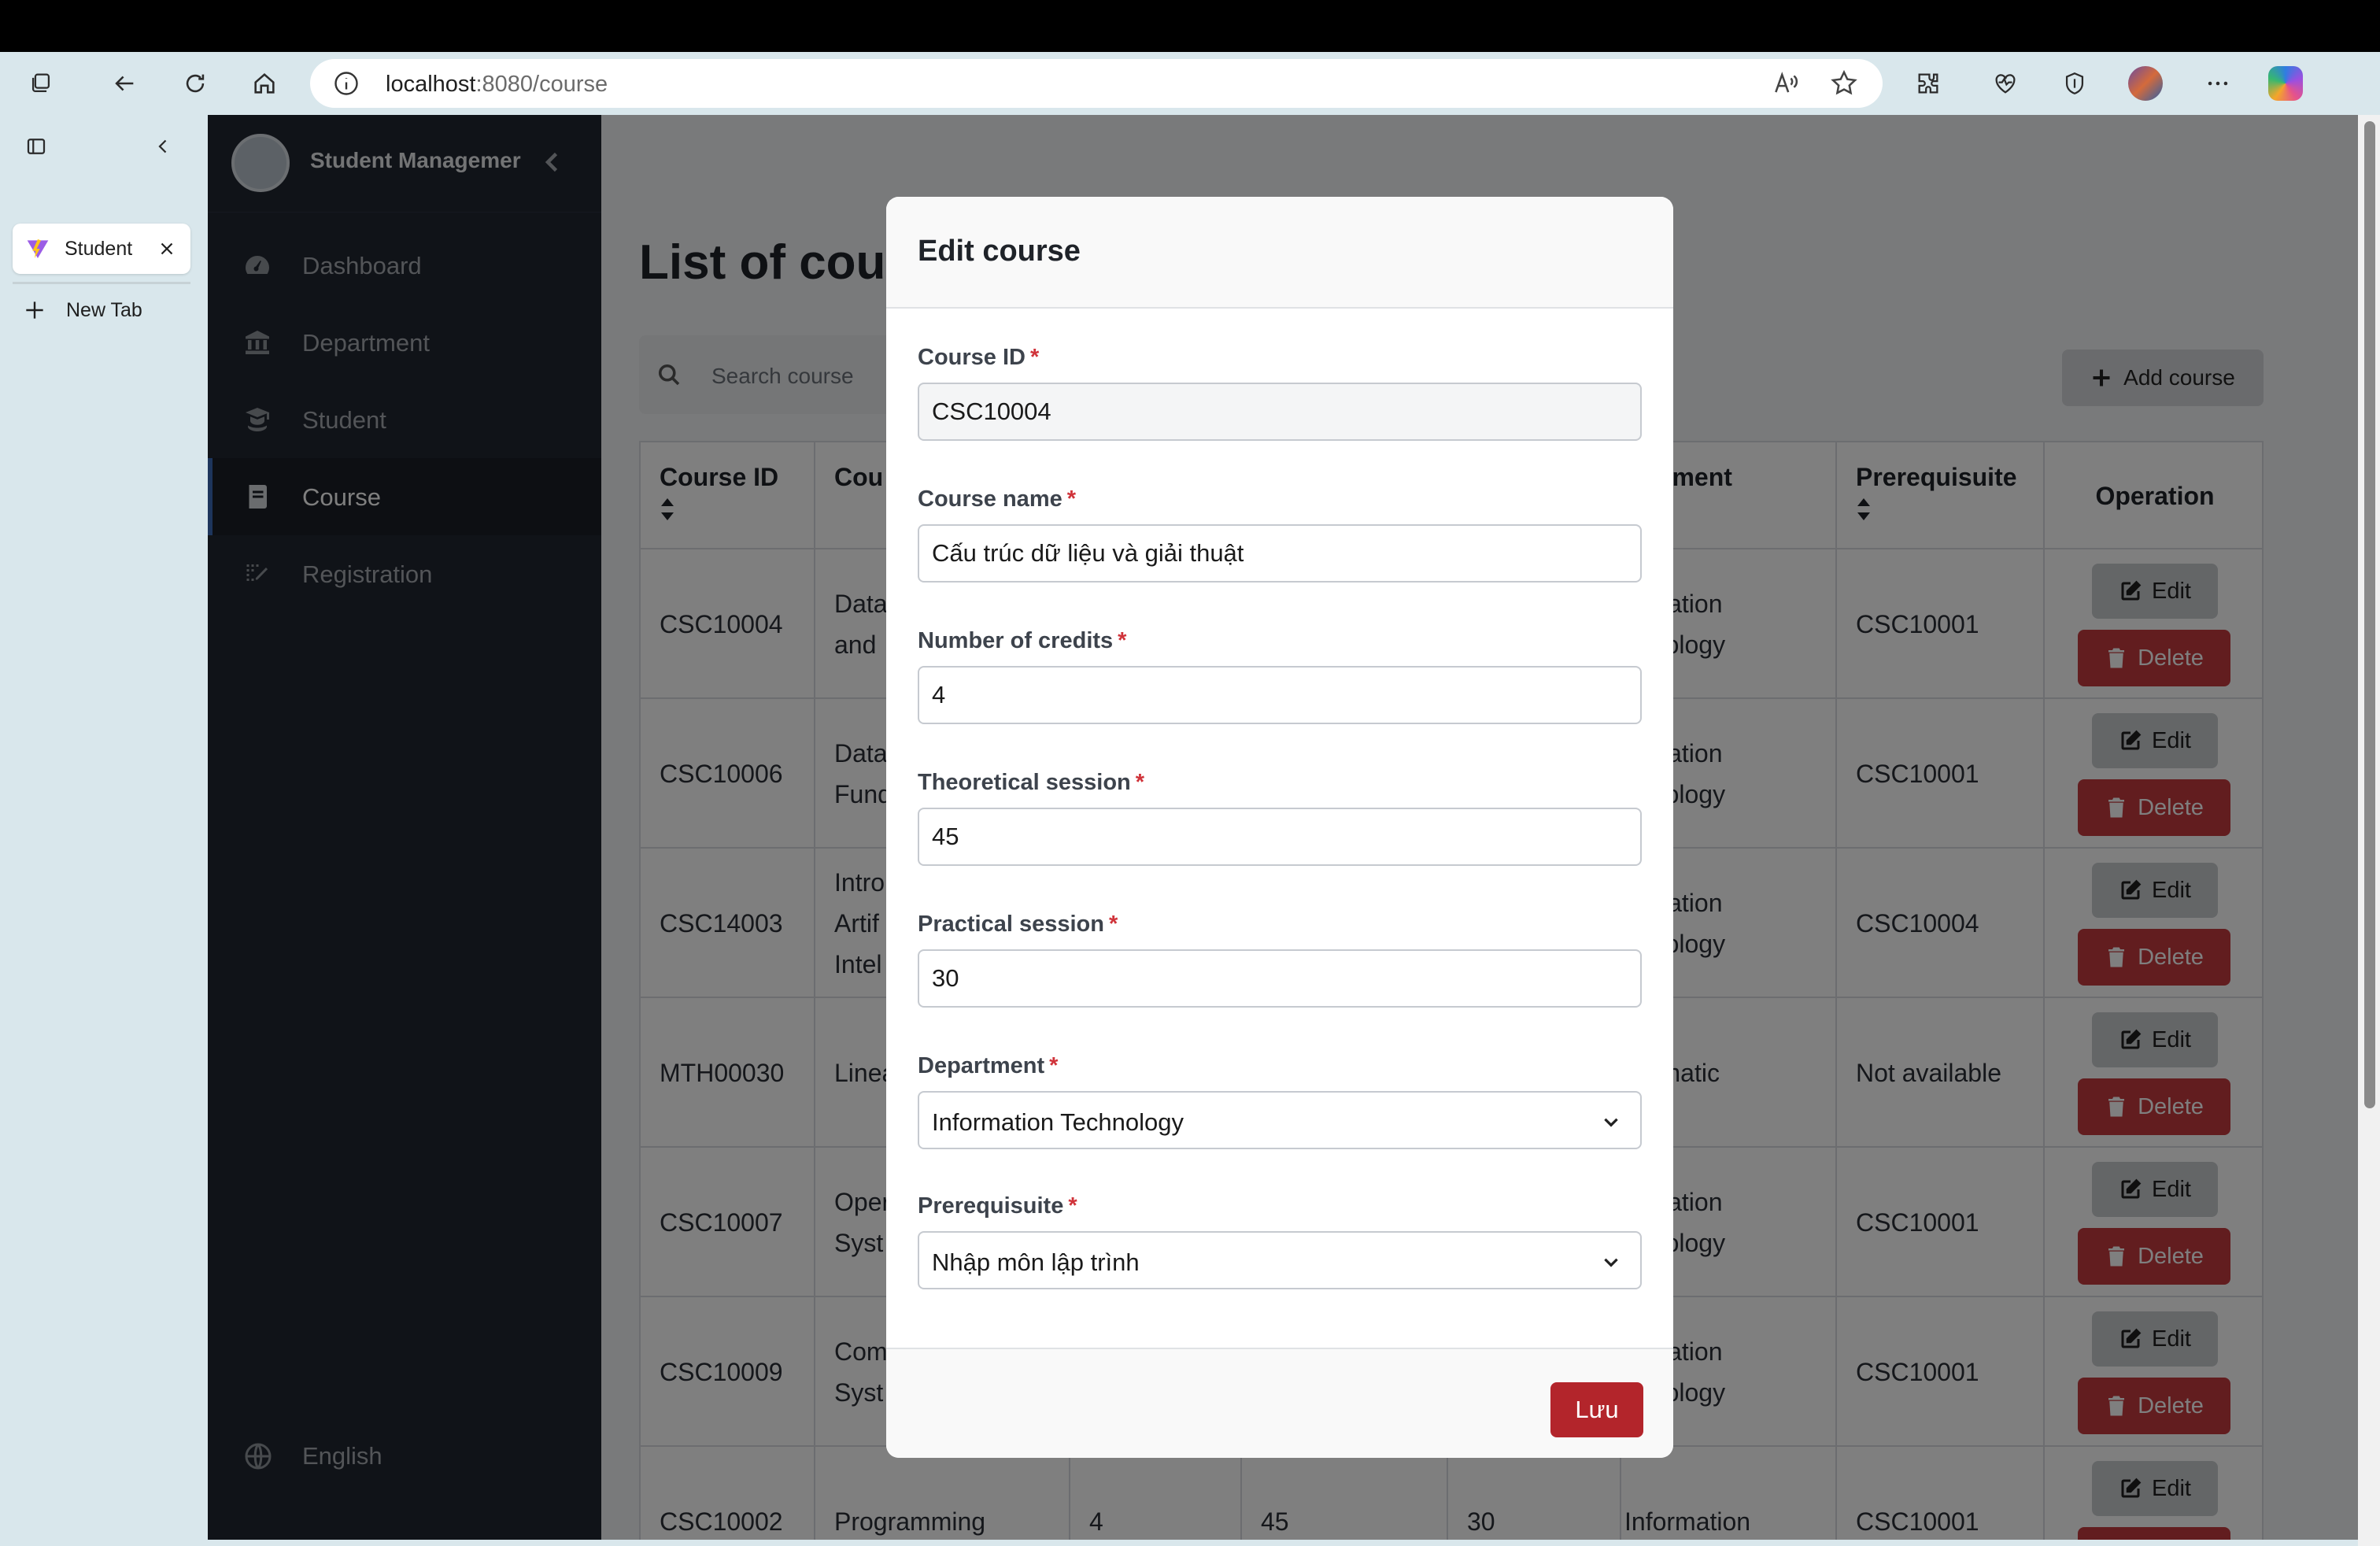 The image size is (2380, 1546). Describe the element at coordinates (2145, 83) in the screenshot. I see `profile-avatar` at that location.